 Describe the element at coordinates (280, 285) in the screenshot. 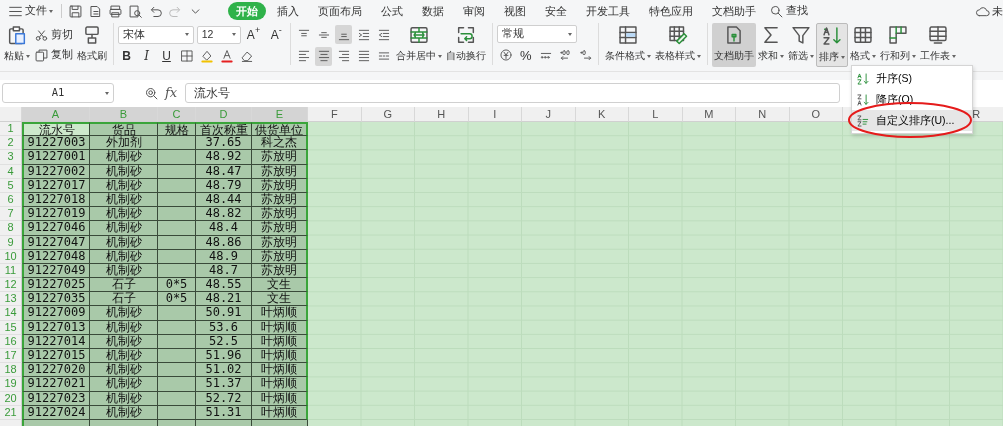

I see `table-cell: 文生` at that location.